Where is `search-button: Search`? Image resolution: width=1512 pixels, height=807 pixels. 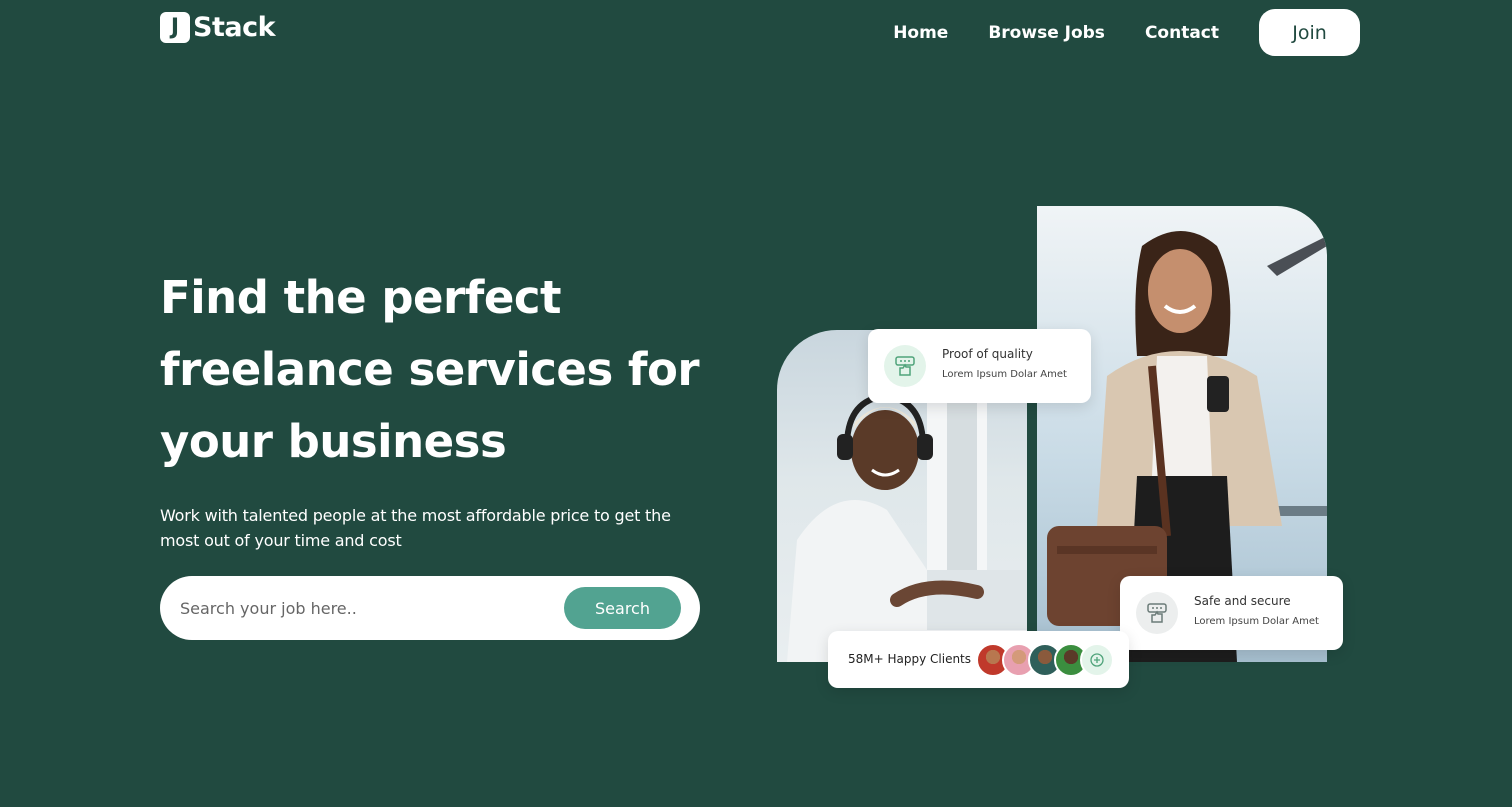
search-button: Search is located at coordinates (622, 608).